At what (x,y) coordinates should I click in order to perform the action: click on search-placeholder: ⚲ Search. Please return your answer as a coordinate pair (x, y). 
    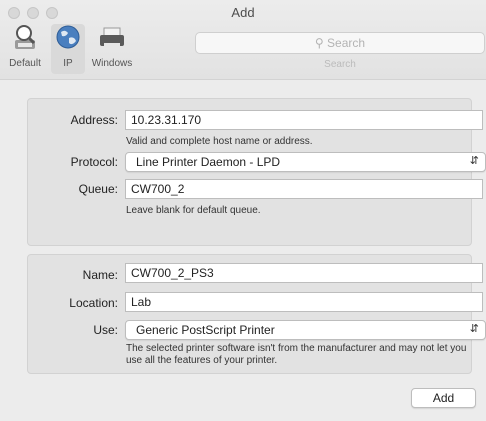
    Looking at the image, I should click on (340, 43).